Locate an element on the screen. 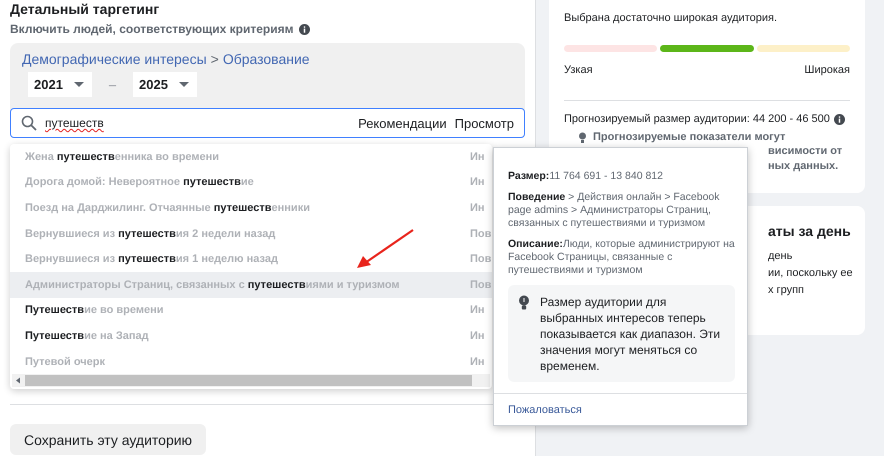  estimate-note: Прогнозируемые показатели могут is located at coordinates (689, 137).